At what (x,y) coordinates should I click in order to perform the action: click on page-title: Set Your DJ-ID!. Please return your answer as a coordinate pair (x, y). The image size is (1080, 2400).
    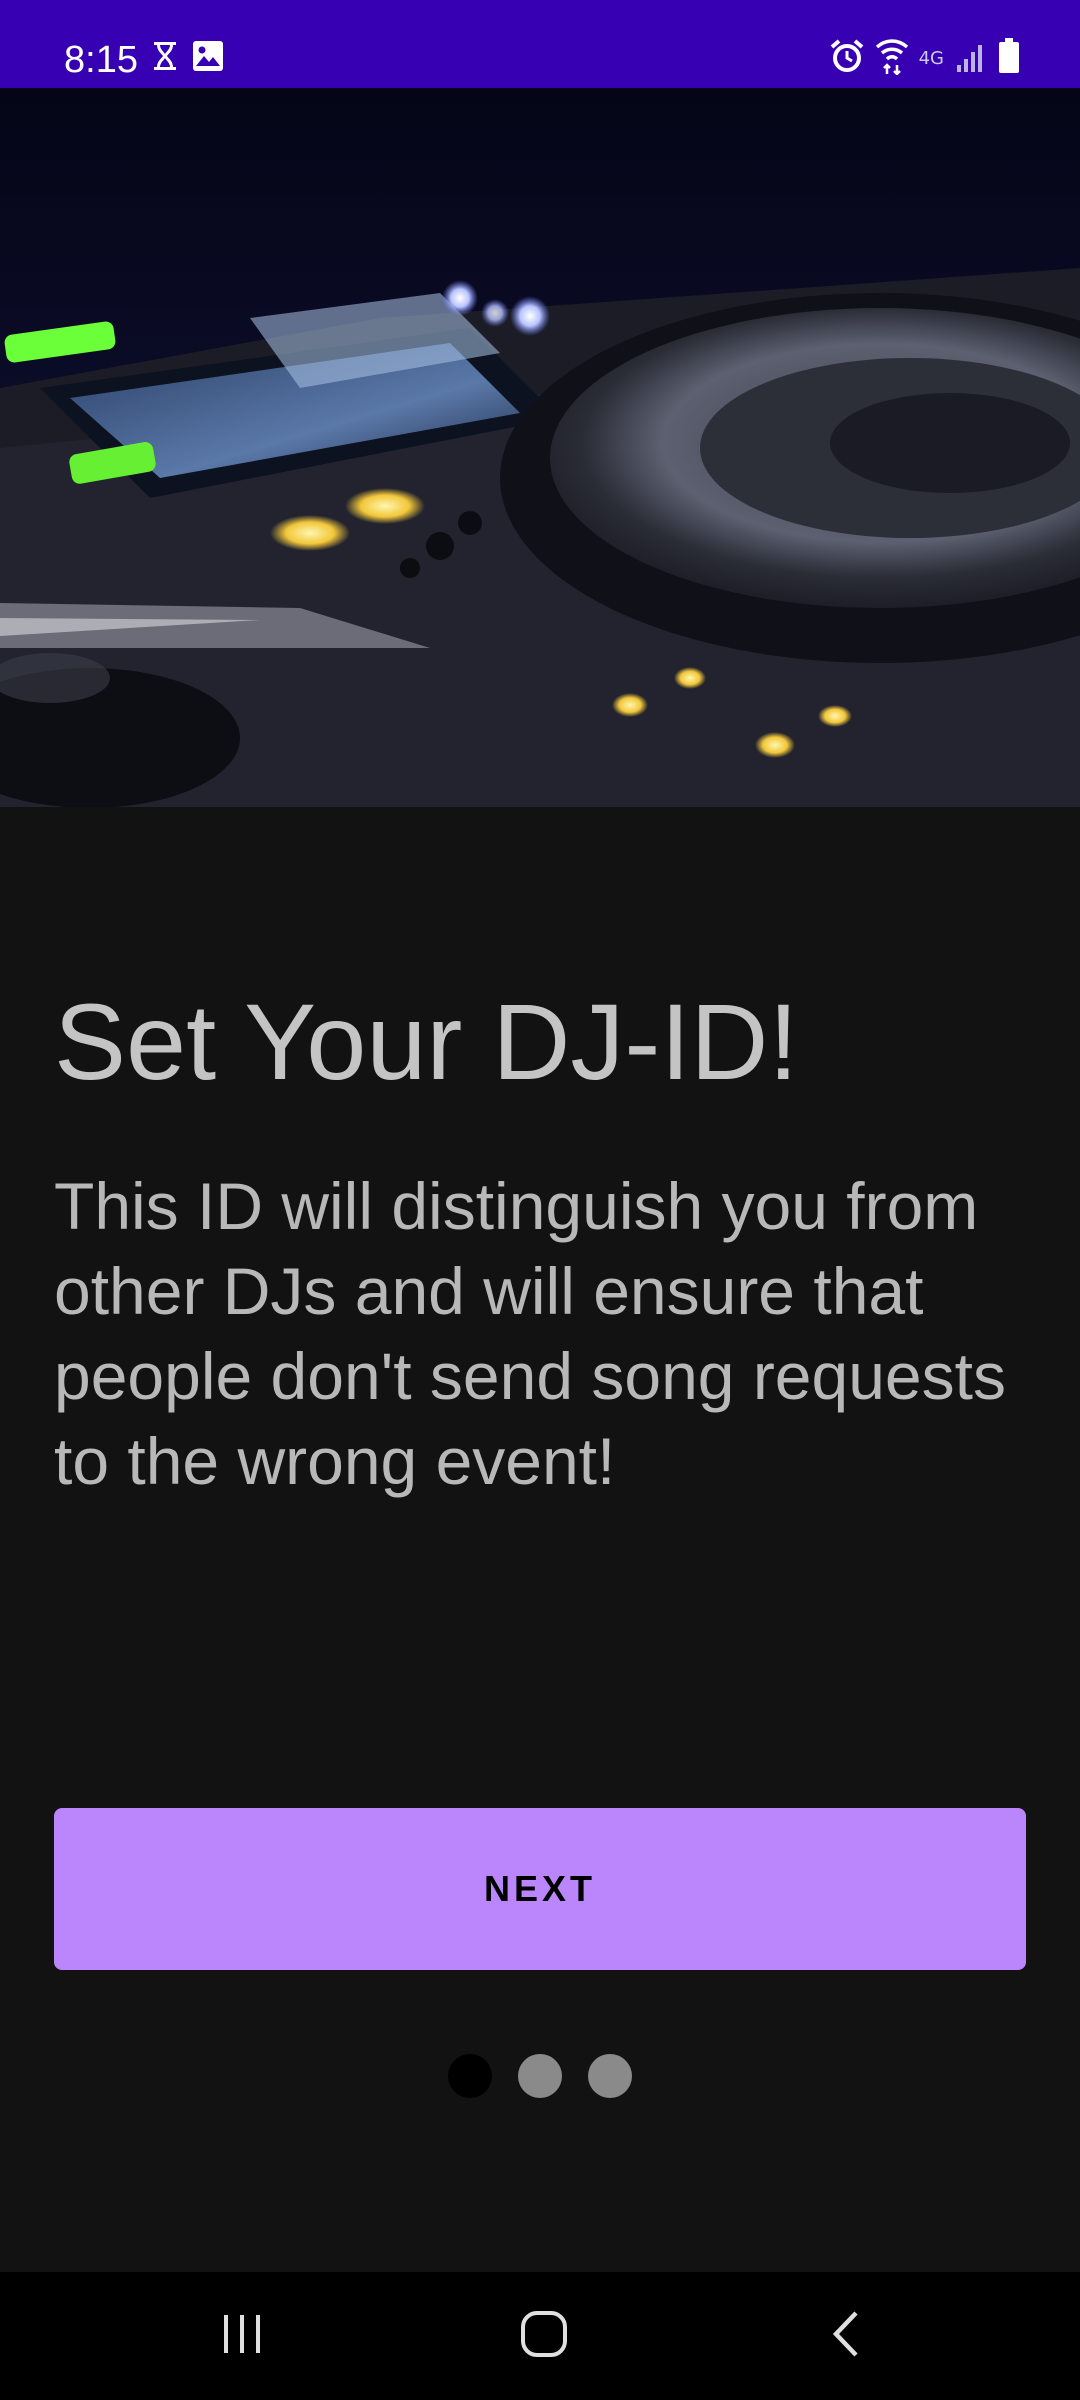
    Looking at the image, I should click on (426, 1041).